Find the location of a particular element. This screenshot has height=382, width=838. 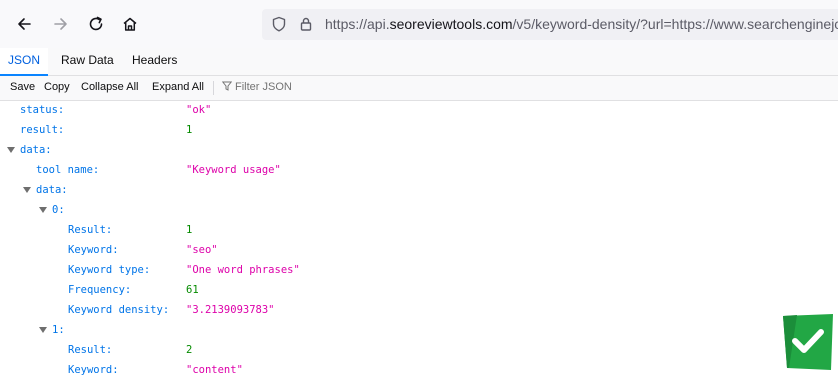

json-value: "3.2139093783" is located at coordinates (230, 310).